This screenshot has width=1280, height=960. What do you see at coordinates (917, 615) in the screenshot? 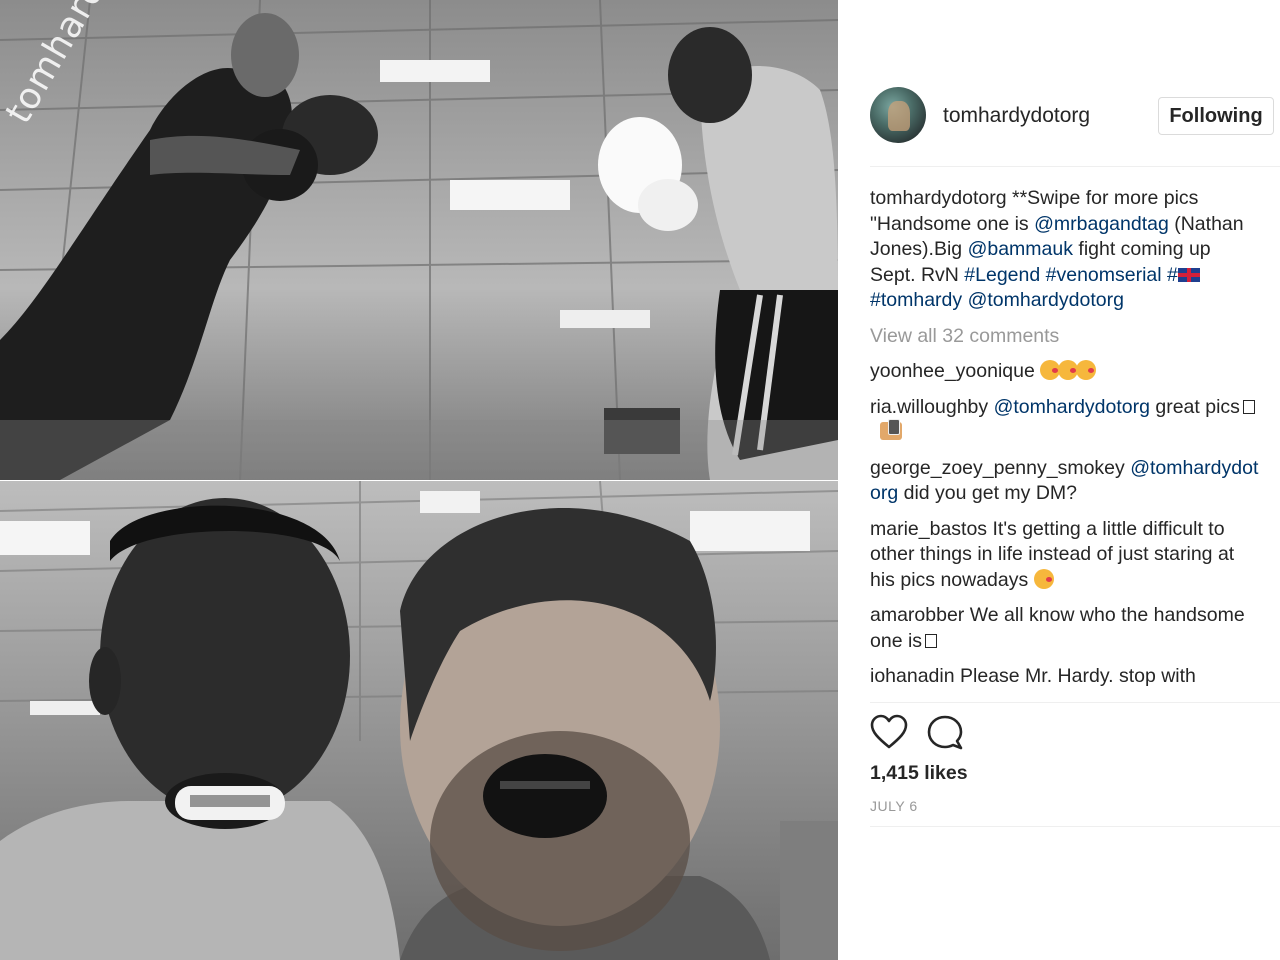
I see `comment-username: amarobber` at bounding box center [917, 615].